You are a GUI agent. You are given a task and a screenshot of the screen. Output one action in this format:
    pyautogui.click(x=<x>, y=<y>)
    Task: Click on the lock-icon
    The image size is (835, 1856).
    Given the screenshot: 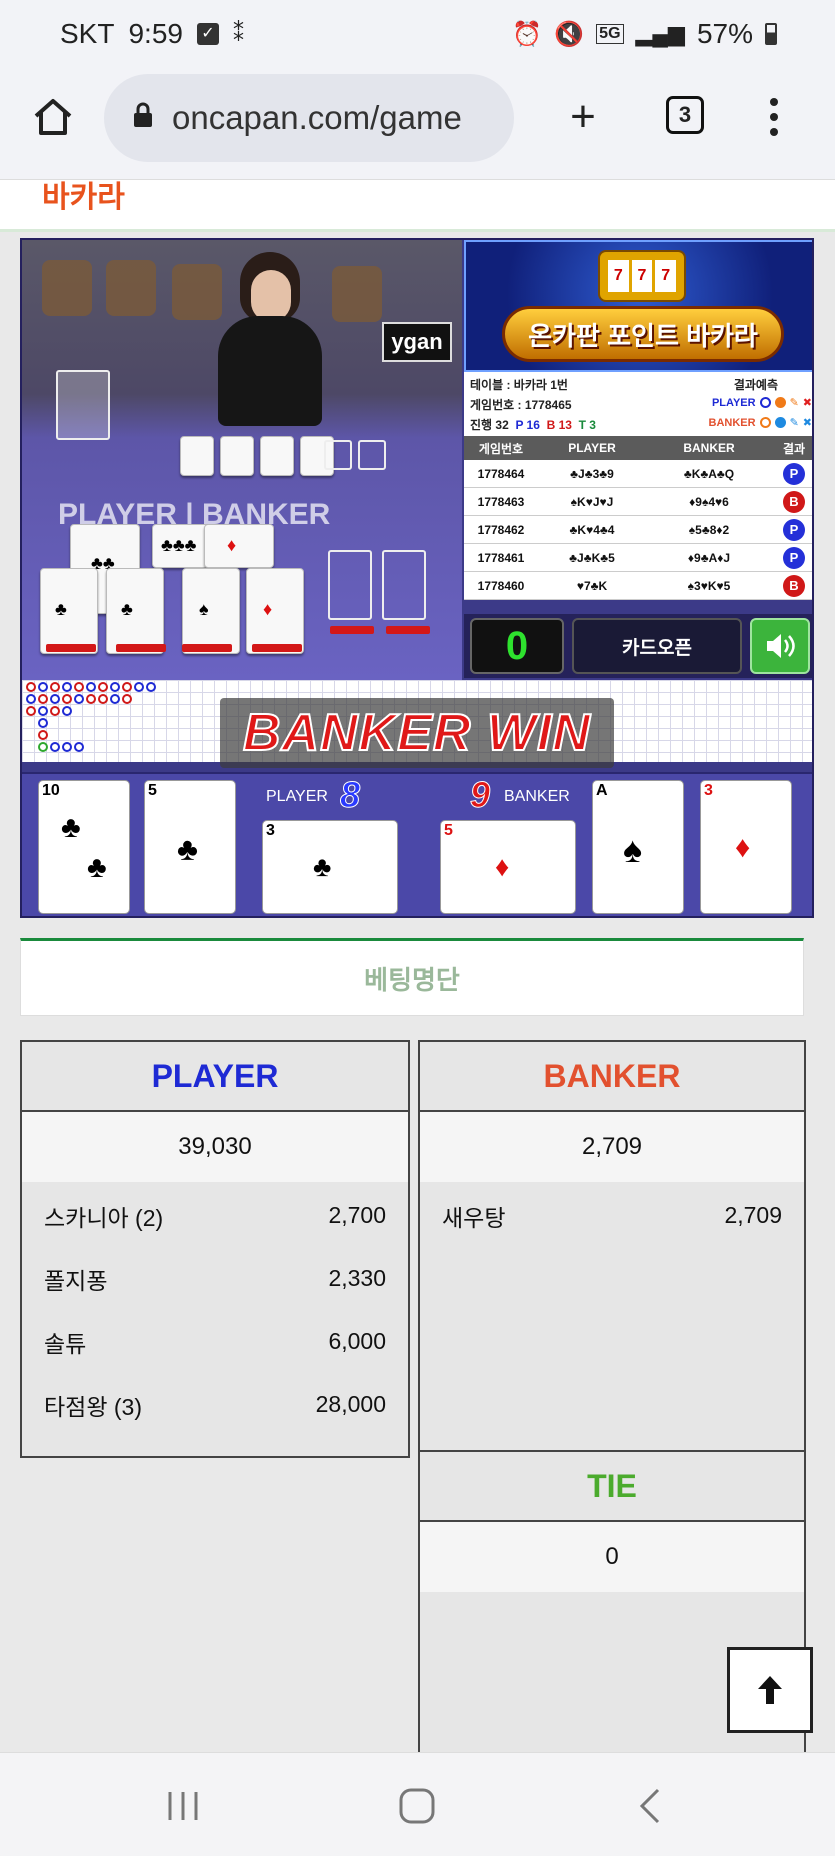 What is the action you would take?
    pyautogui.click(x=143, y=118)
    